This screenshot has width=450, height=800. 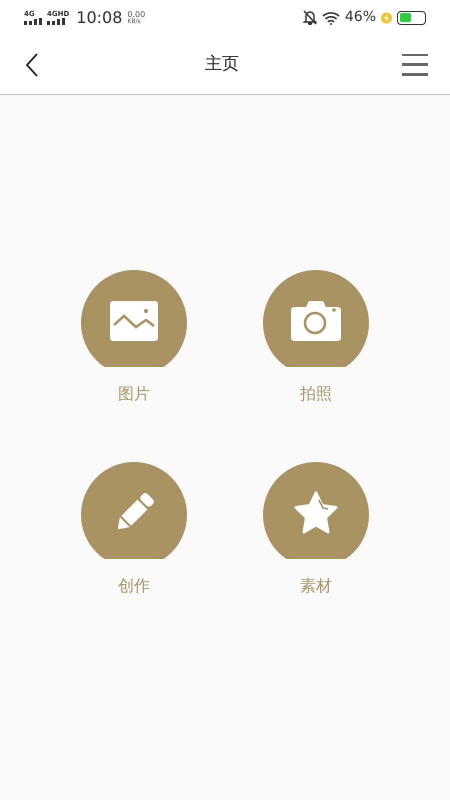 What do you see at coordinates (222, 64) in the screenshot?
I see `page-title: 主页` at bounding box center [222, 64].